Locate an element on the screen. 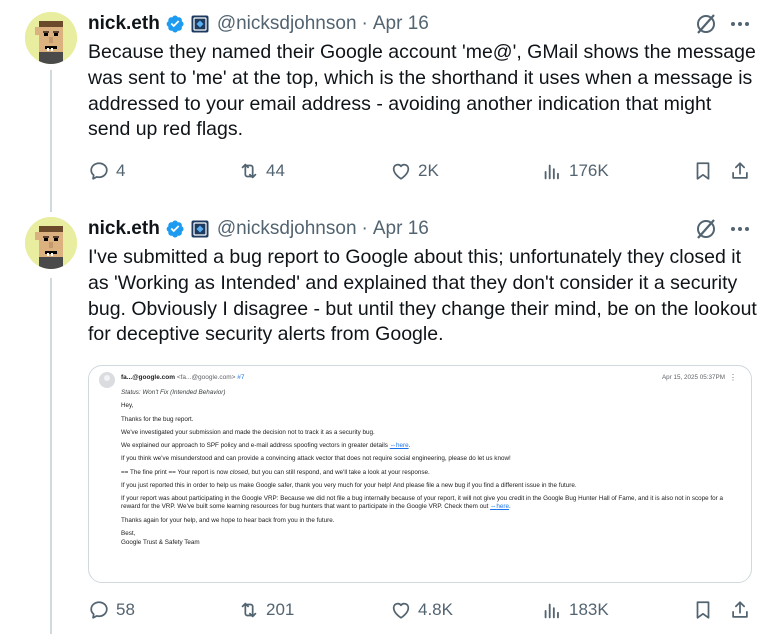 The width and height of the screenshot is (768, 634). sender-avatar-icon is located at coordinates (107, 380).